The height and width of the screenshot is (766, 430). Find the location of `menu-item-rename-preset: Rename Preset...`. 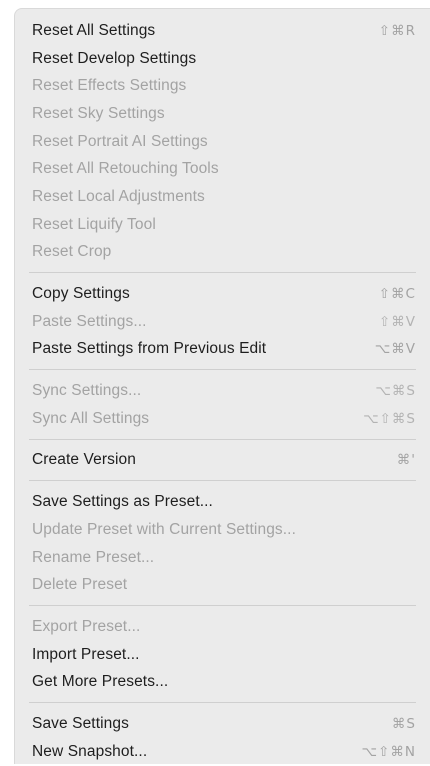

menu-item-rename-preset: Rename Preset... is located at coordinates (222, 558).